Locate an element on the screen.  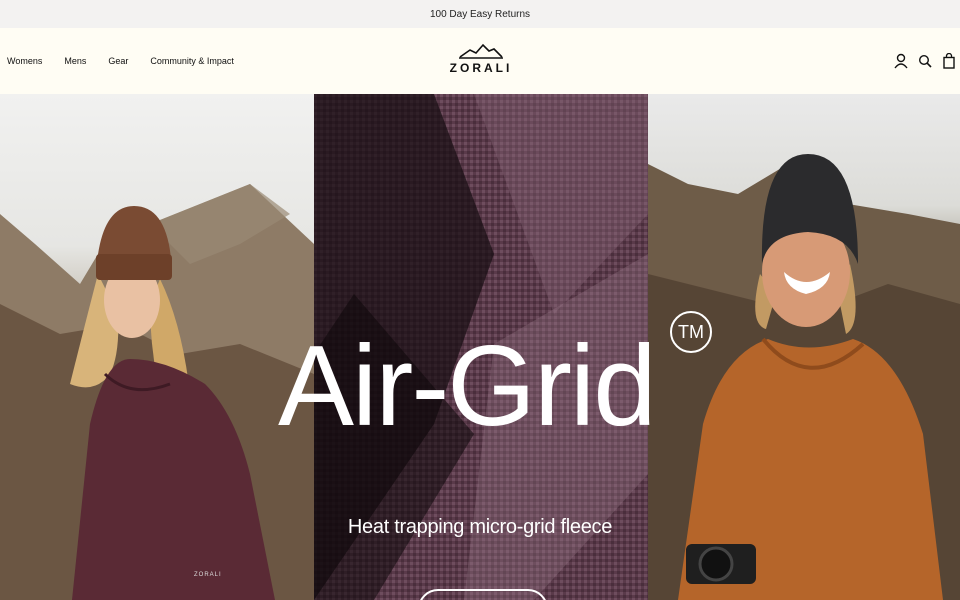
cart-icon is located at coordinates (949, 61).